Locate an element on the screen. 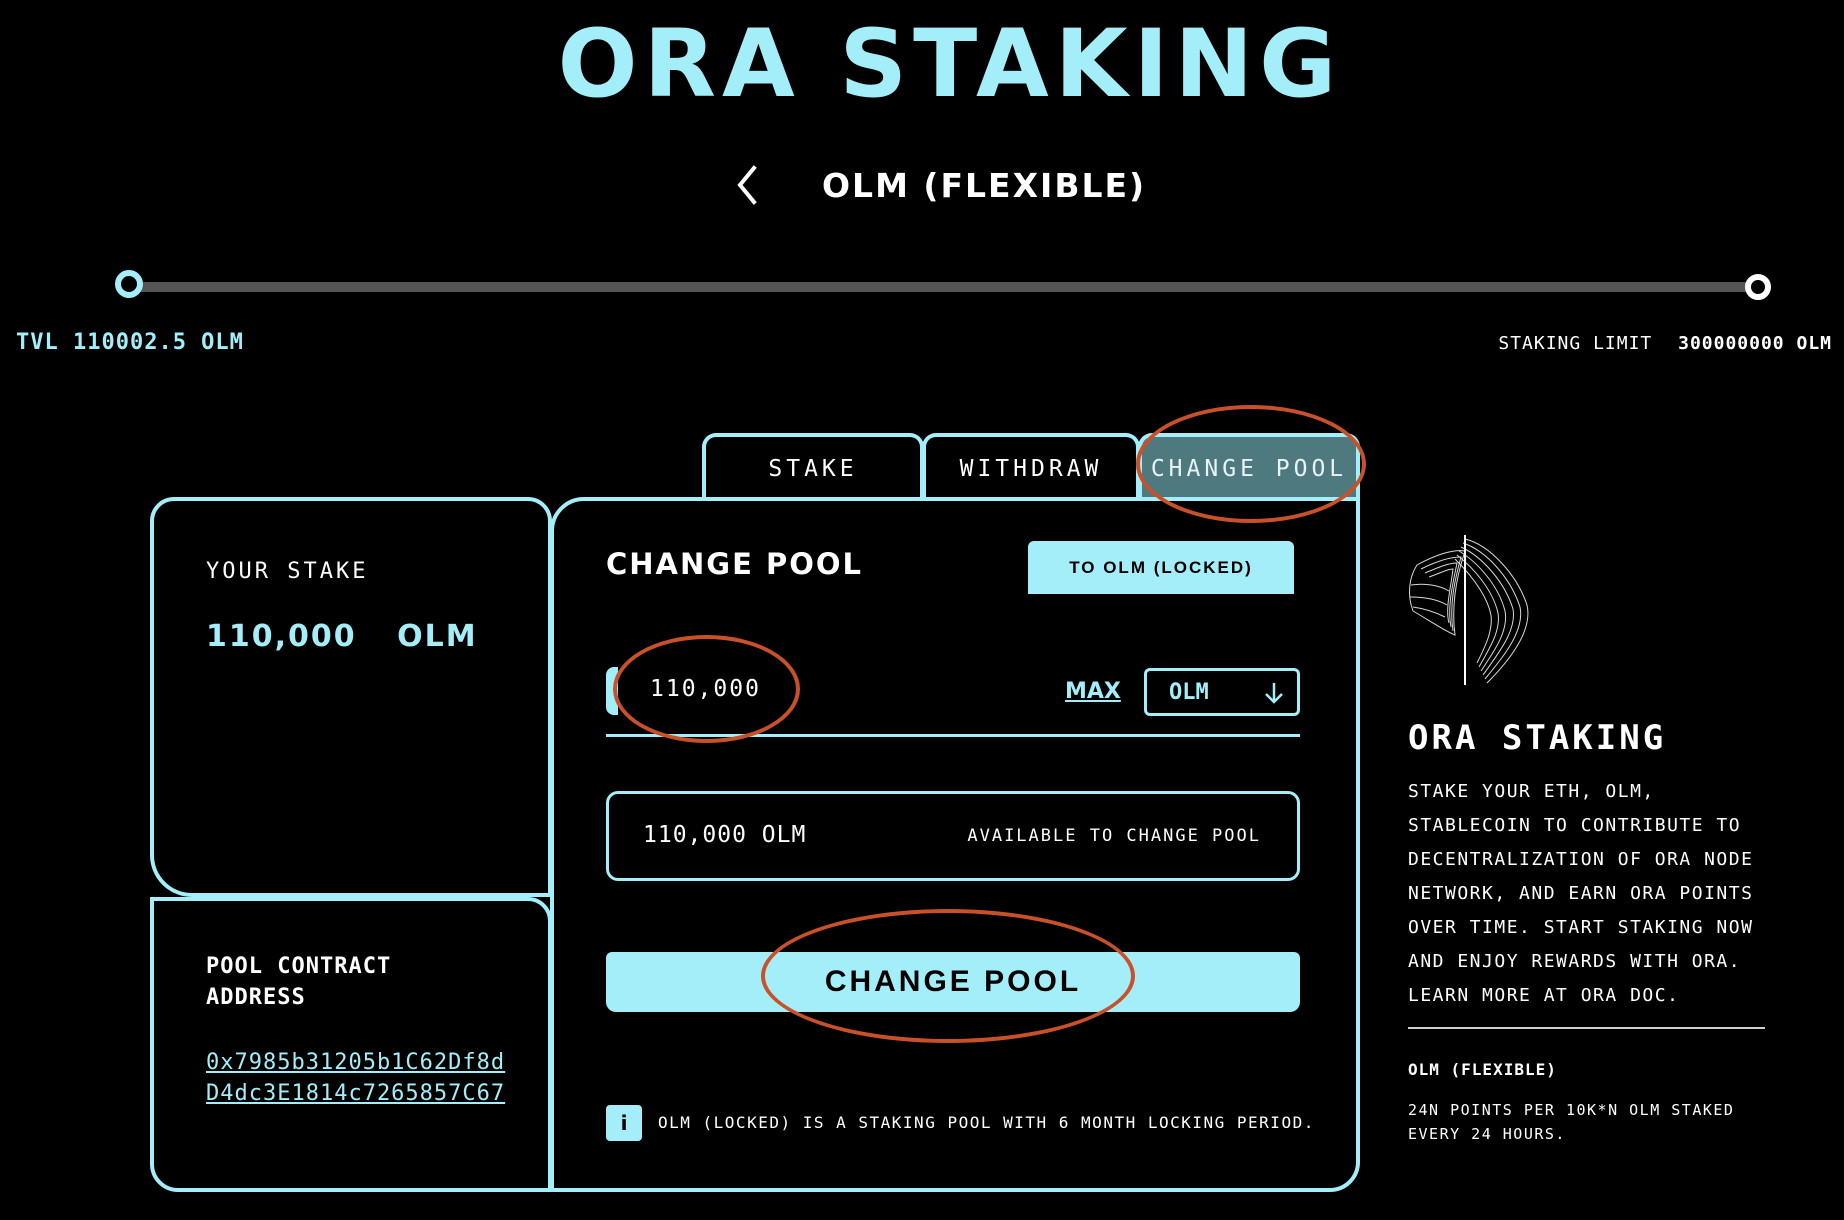 Image resolution: width=1844 pixels, height=1220 pixels. max-button: MAX is located at coordinates (1093, 691).